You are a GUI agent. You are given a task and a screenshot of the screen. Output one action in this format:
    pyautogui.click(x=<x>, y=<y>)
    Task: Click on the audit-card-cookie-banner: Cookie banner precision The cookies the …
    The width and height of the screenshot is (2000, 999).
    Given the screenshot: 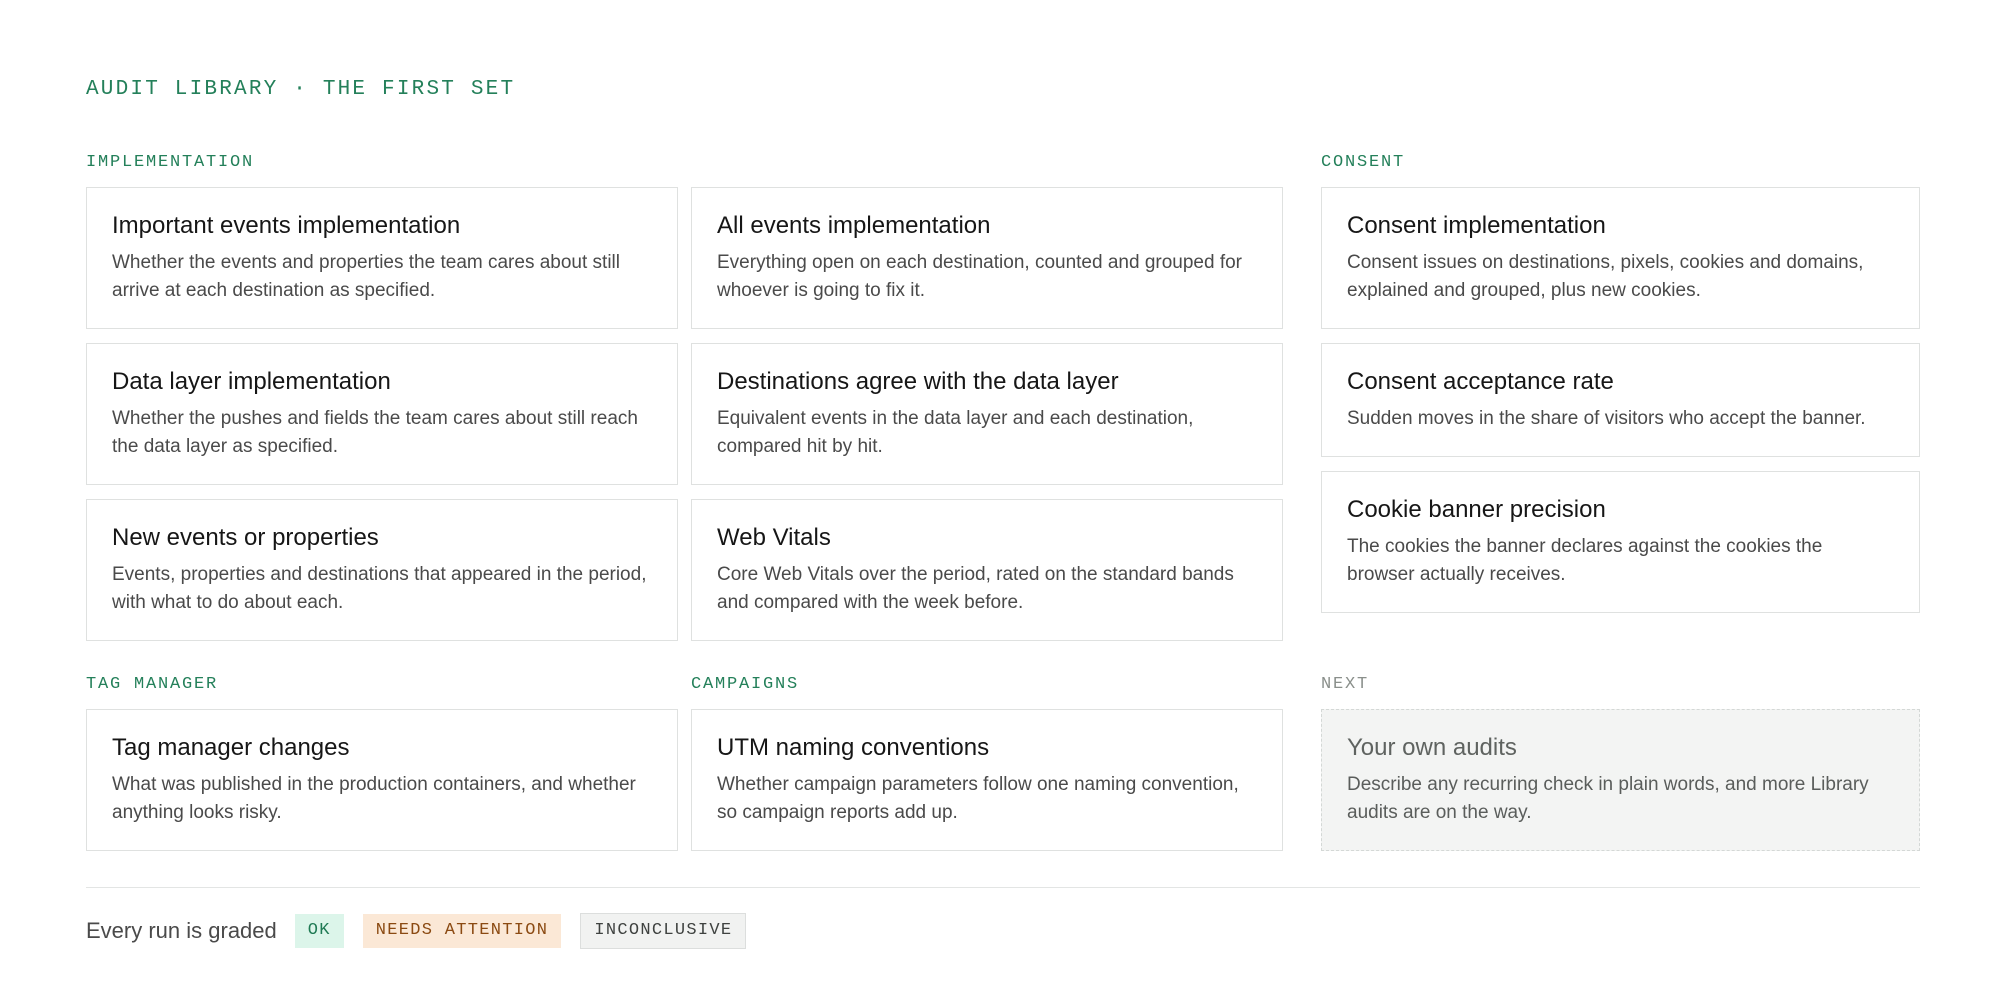 What is the action you would take?
    pyautogui.click(x=1620, y=542)
    